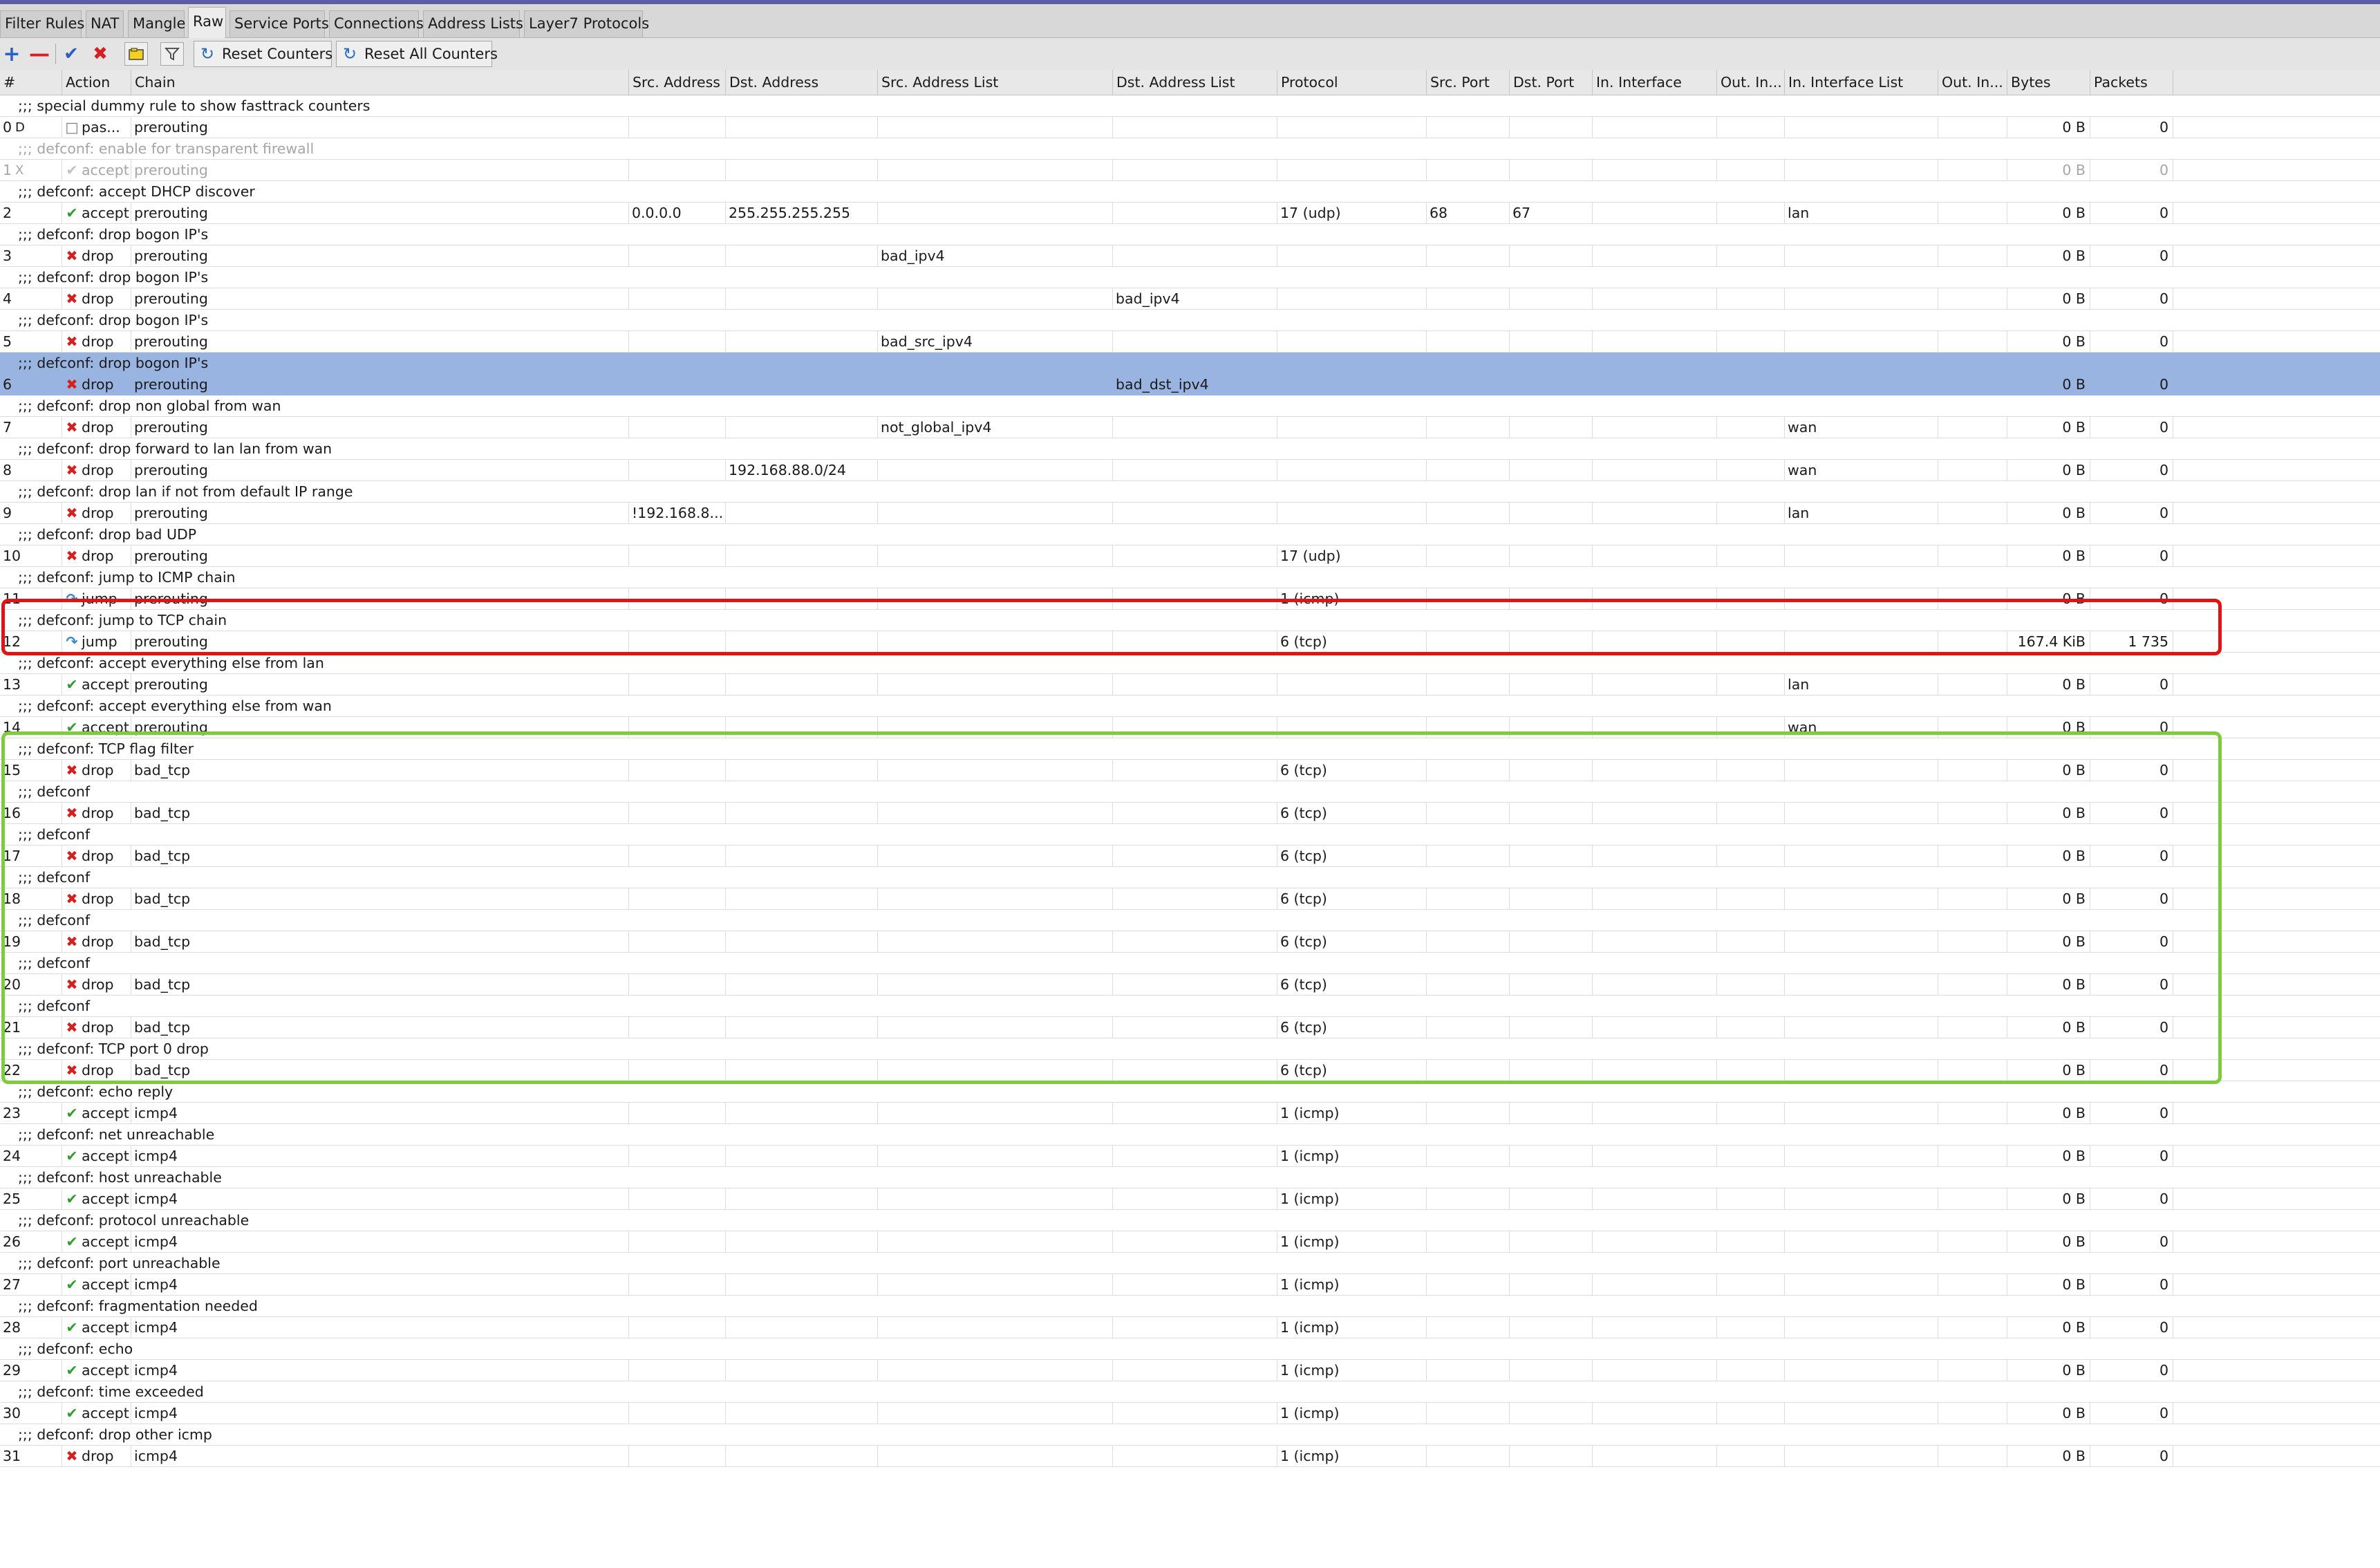 Image resolution: width=2380 pixels, height=1568 pixels. What do you see at coordinates (1190, 406) in the screenshot?
I see `rule-comment-row: ;;; defconf: drop non global from wan` at bounding box center [1190, 406].